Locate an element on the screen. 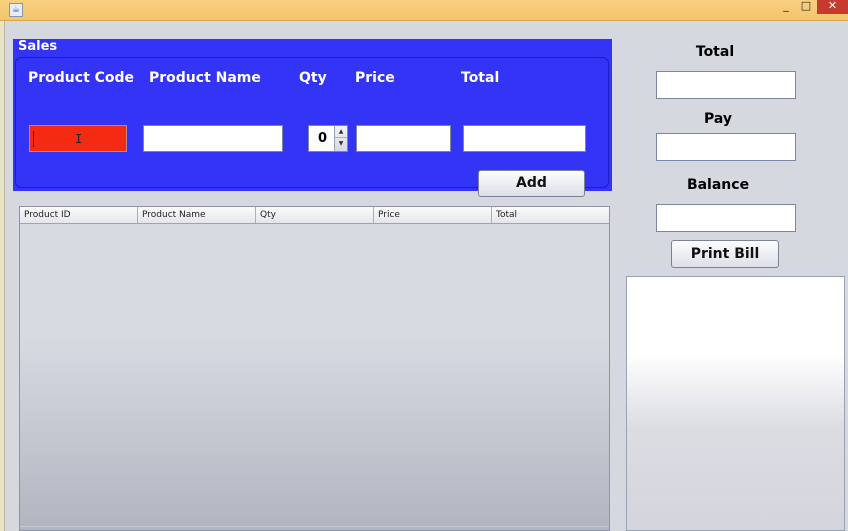 The height and width of the screenshot is (531, 848). summary-total-input is located at coordinates (726, 85).